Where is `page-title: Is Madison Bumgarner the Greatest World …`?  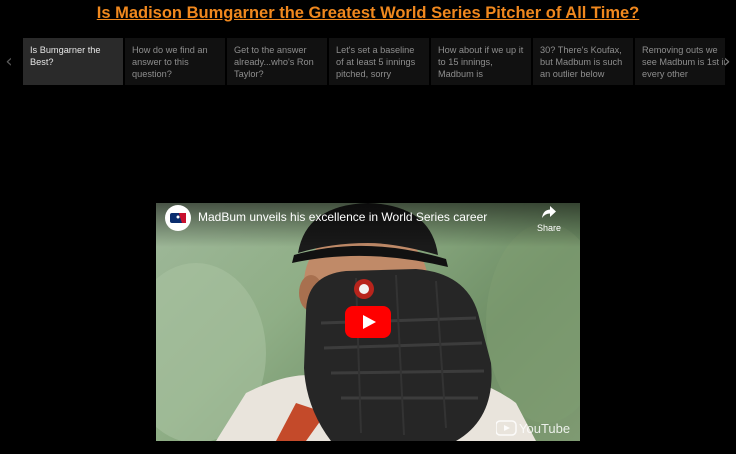
page-title: Is Madison Bumgarner the Greatest World … is located at coordinates (368, 13).